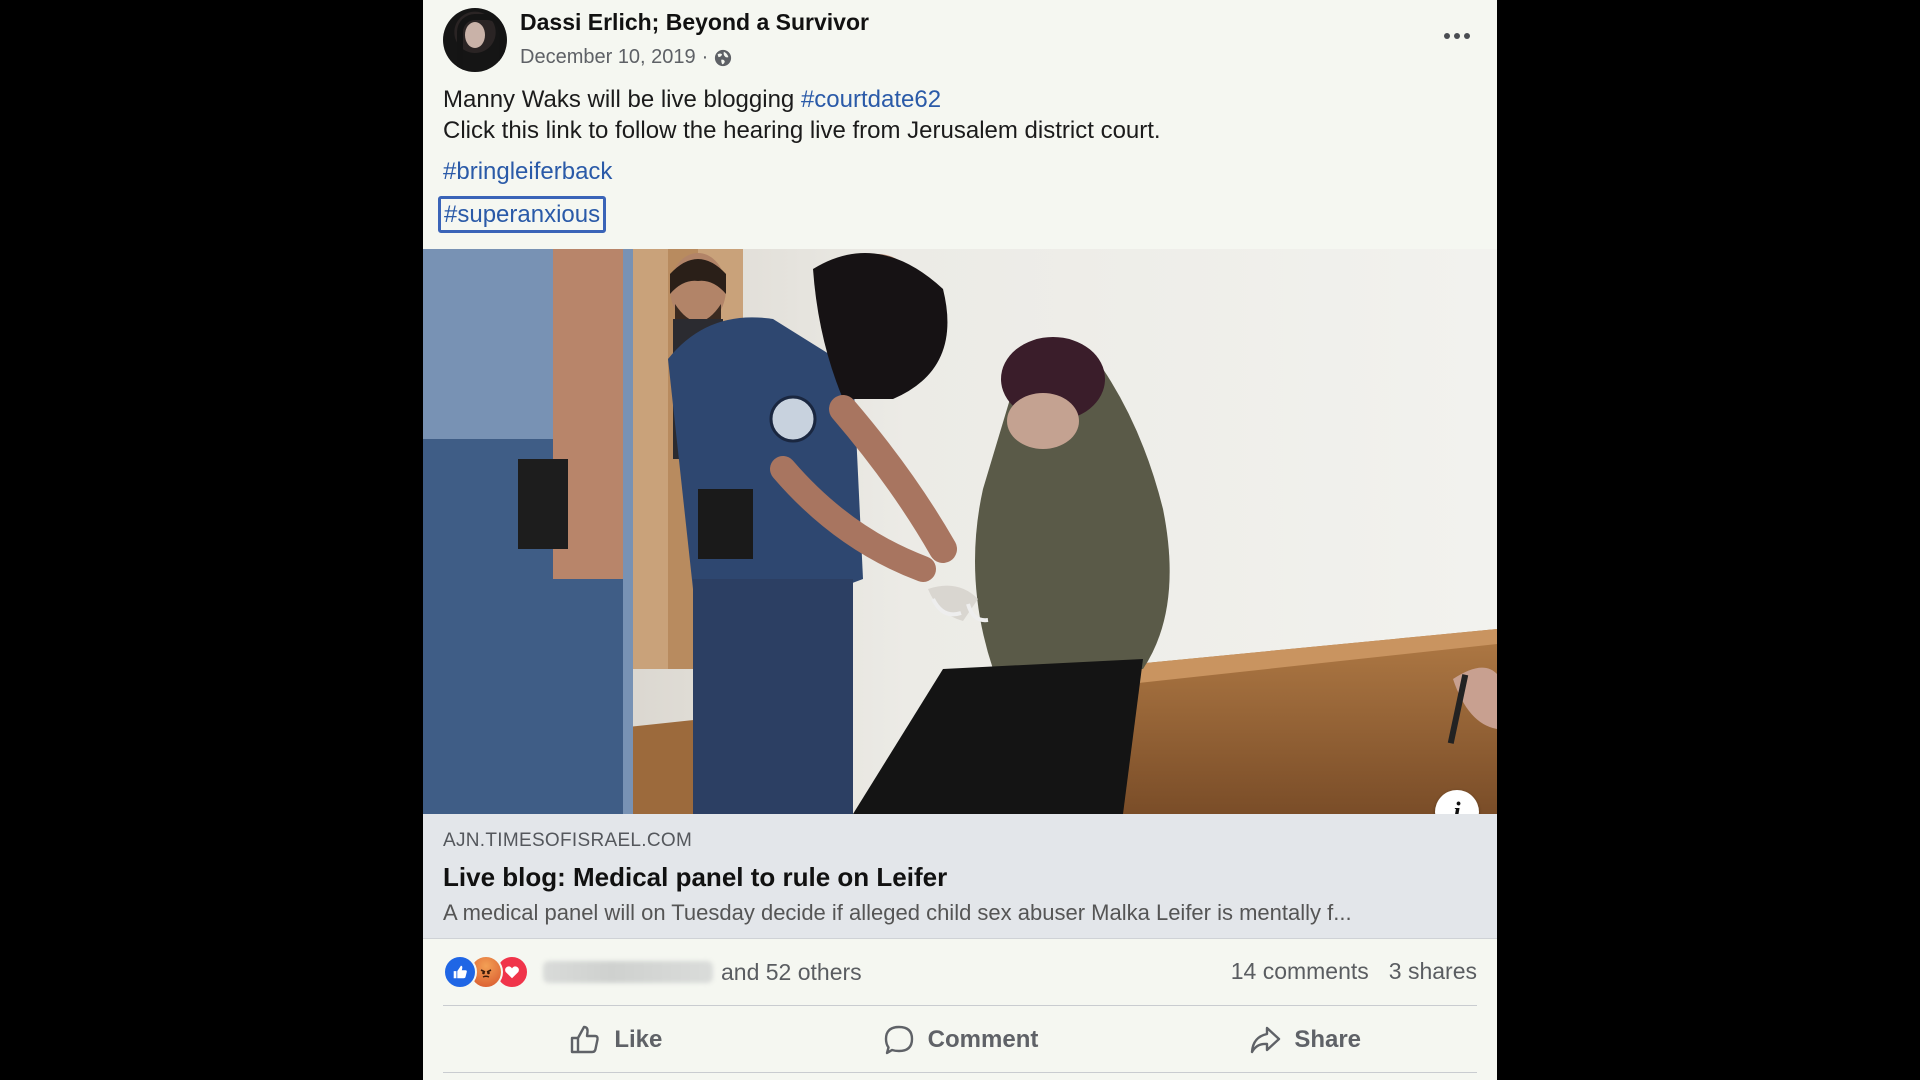  I want to click on share-button: Share, so click(1304, 1040).